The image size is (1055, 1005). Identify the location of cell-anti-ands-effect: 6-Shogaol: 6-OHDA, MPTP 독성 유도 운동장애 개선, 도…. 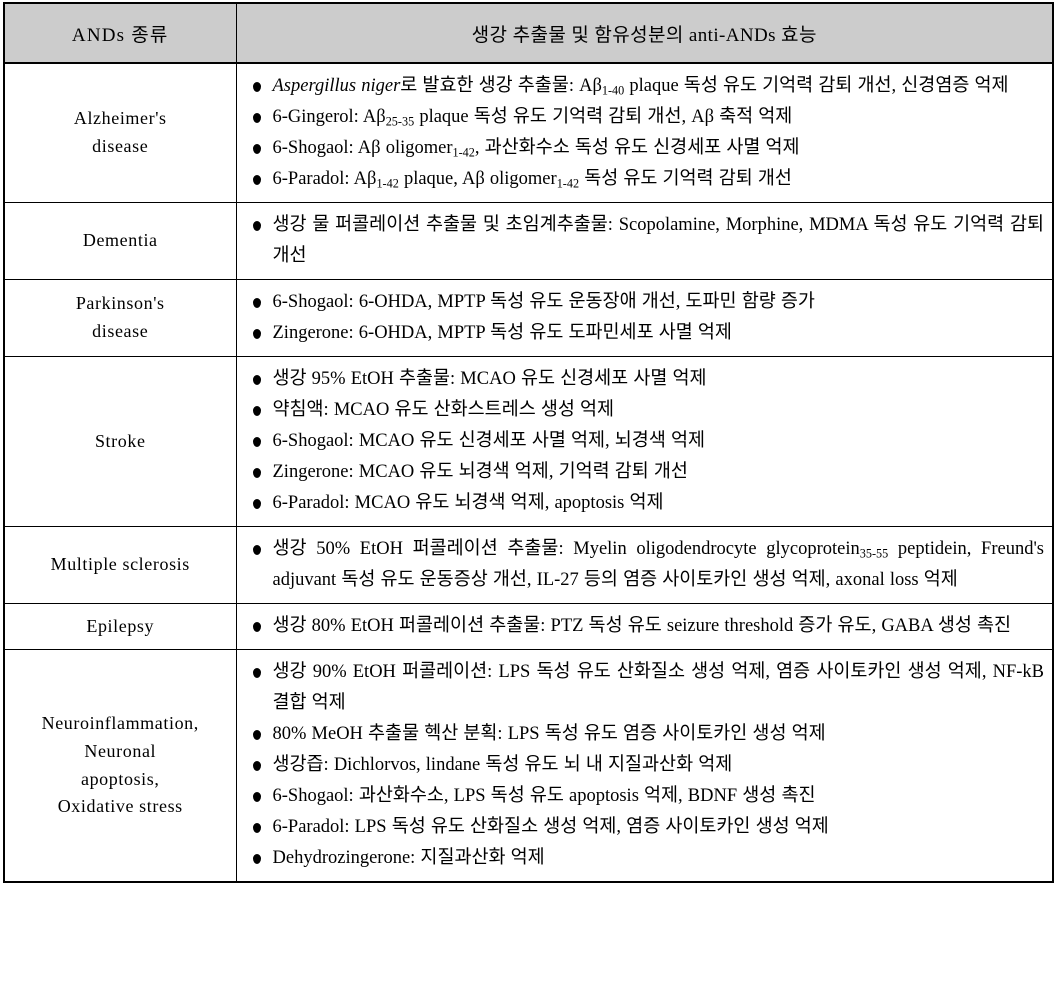
(644, 318).